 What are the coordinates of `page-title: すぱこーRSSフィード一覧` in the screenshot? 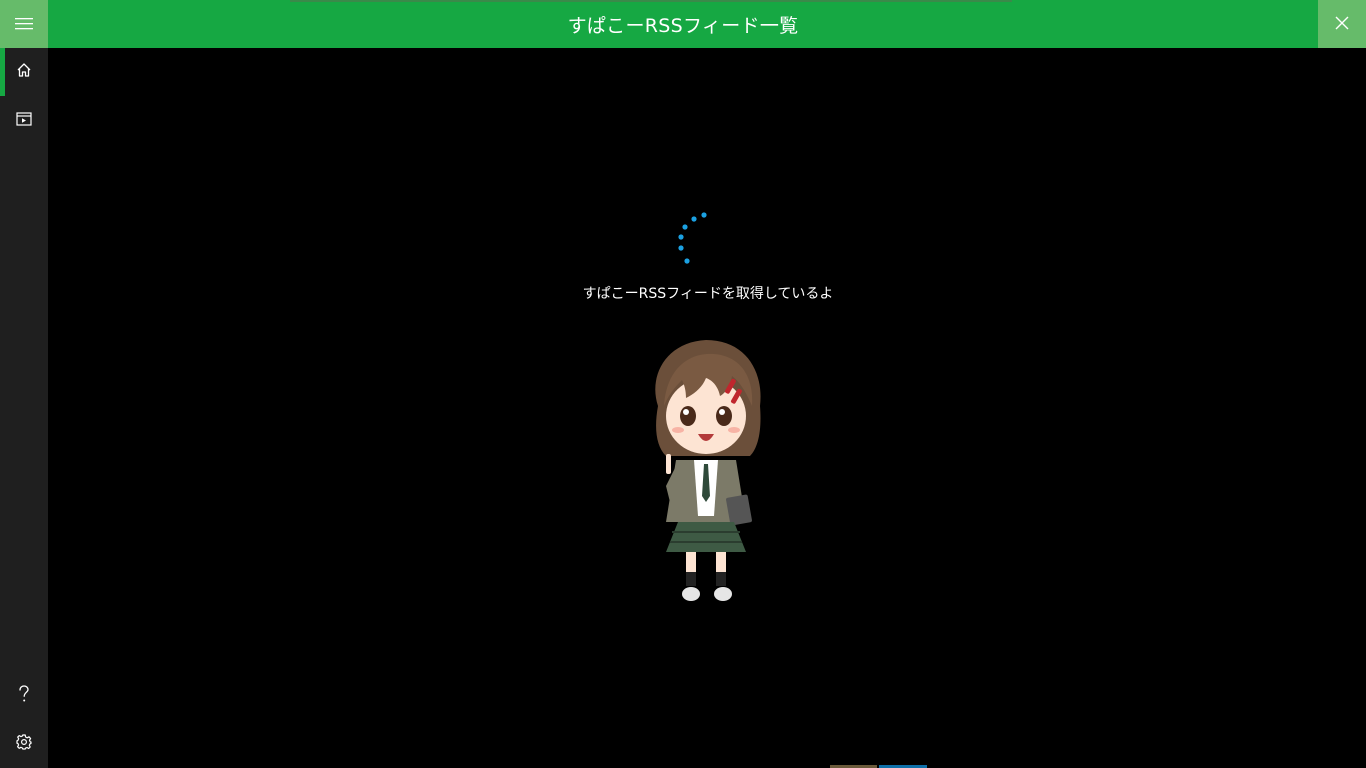 It's located at (683, 25).